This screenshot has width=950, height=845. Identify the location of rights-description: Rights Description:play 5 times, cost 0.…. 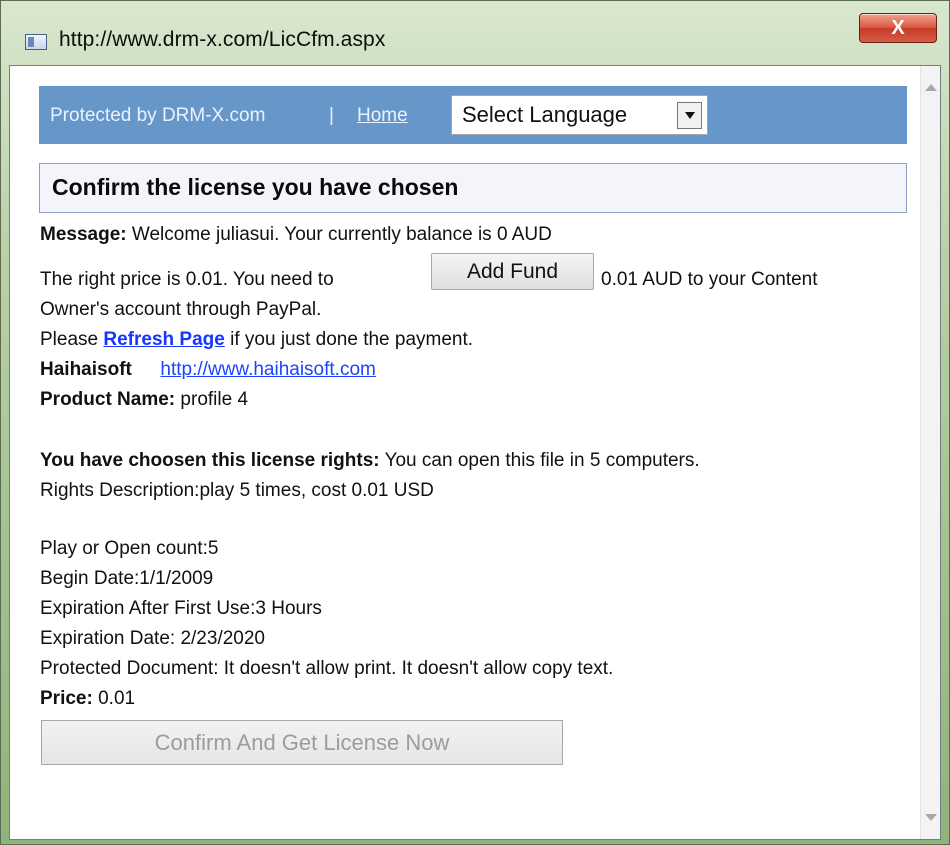
(237, 490).